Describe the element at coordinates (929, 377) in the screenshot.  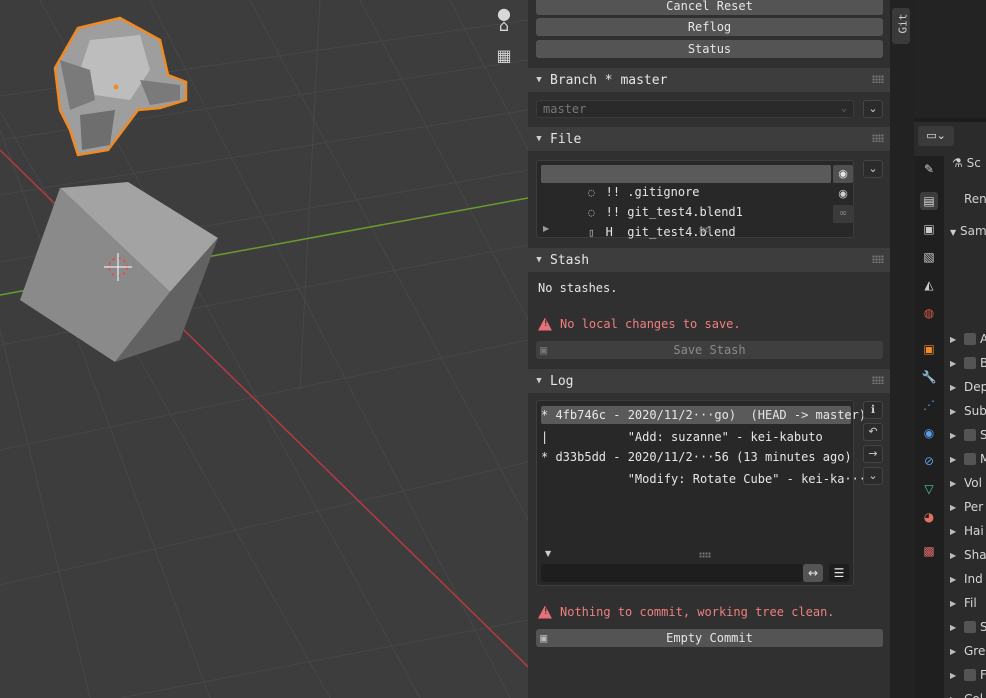
I see `modifier-icon: 🔧` at that location.